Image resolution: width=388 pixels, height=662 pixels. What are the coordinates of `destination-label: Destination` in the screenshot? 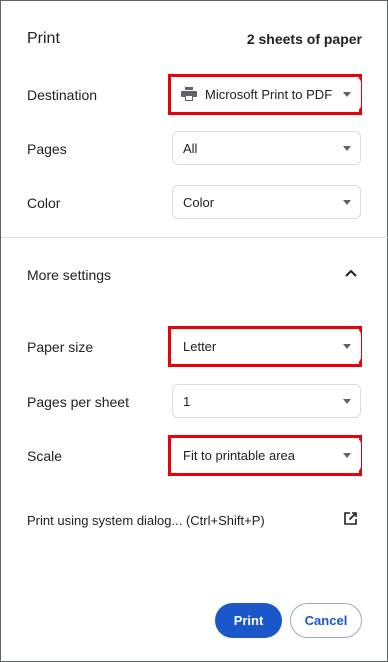 It's located at (62, 95).